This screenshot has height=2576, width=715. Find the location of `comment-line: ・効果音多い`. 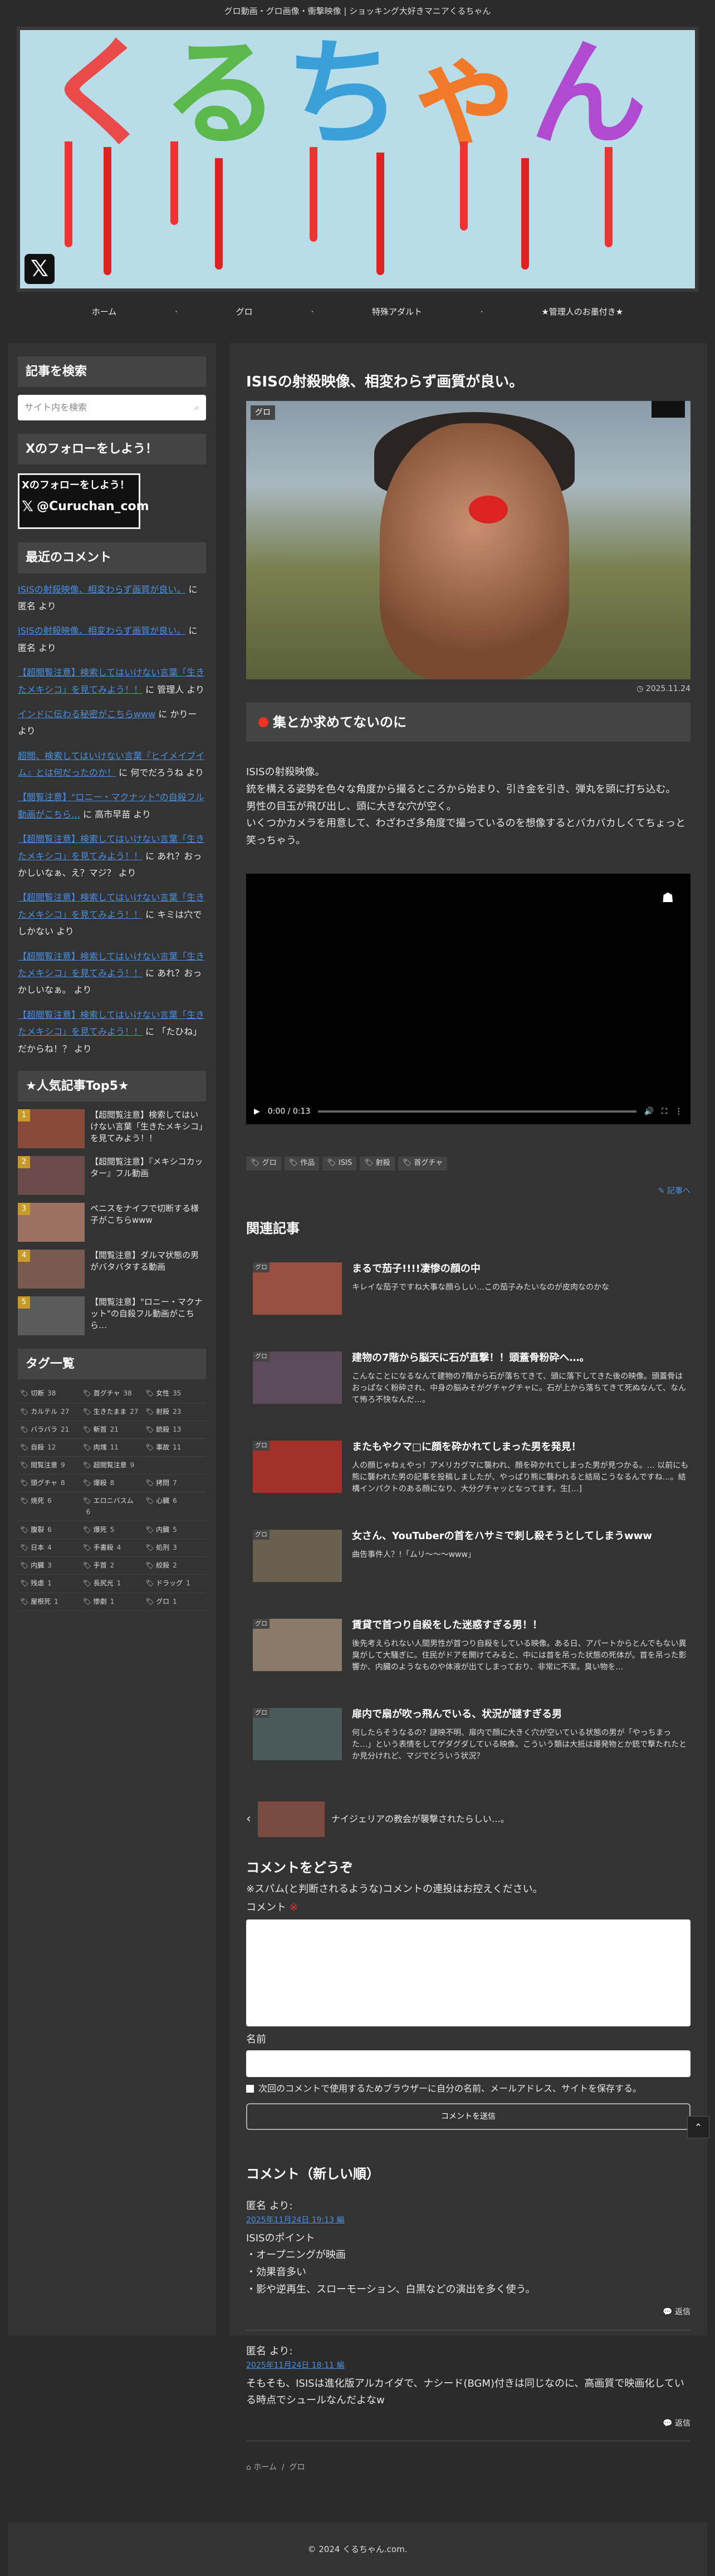

comment-line: ・効果音多い is located at coordinates (276, 2272).